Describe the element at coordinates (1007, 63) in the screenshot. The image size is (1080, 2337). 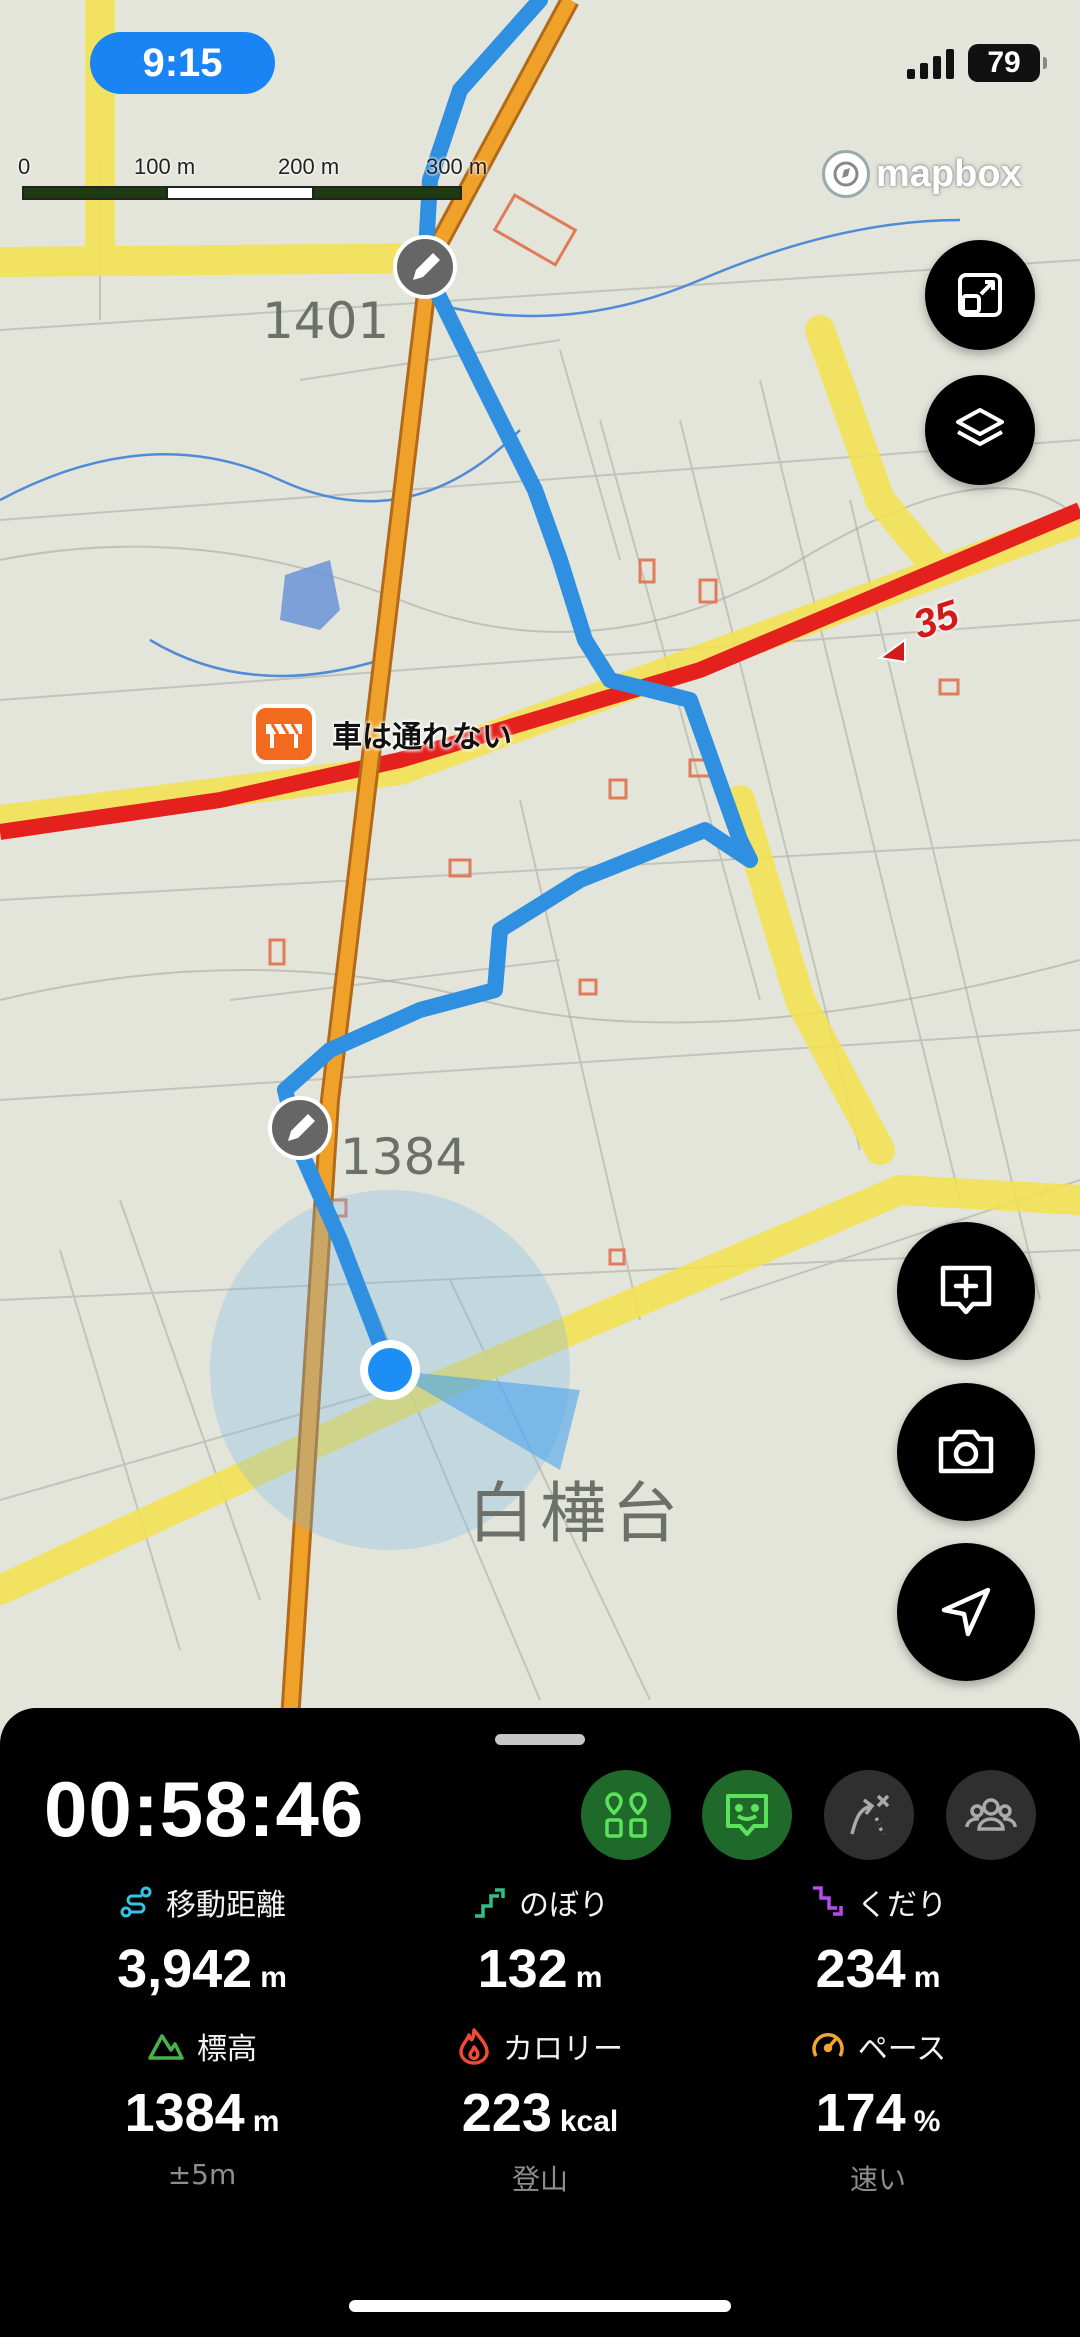
I see `battery-indicator: 79` at that location.